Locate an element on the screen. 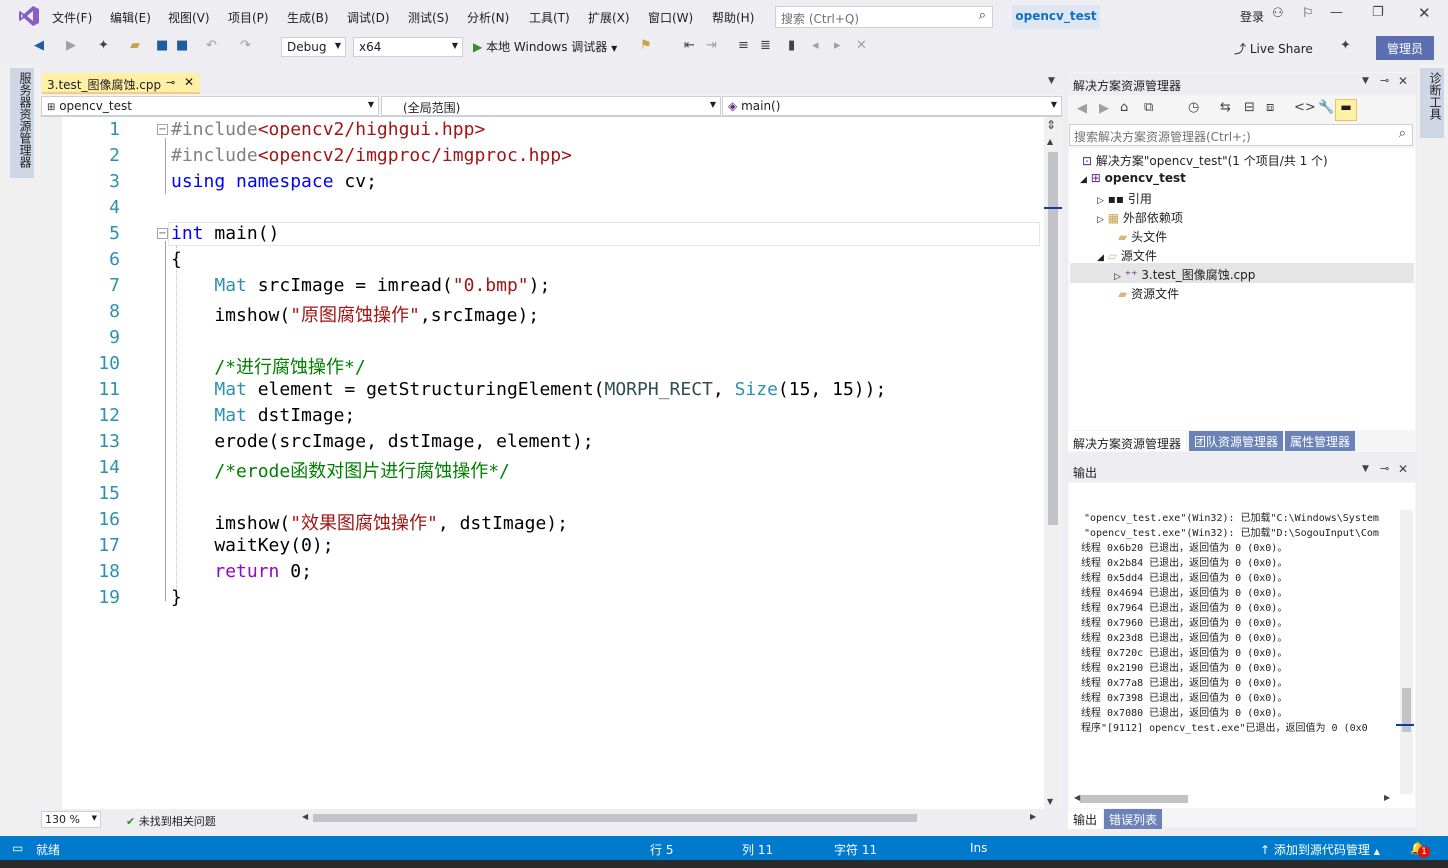 The height and width of the screenshot is (868, 1448). back-icon: ◀ is located at coordinates (39, 45).